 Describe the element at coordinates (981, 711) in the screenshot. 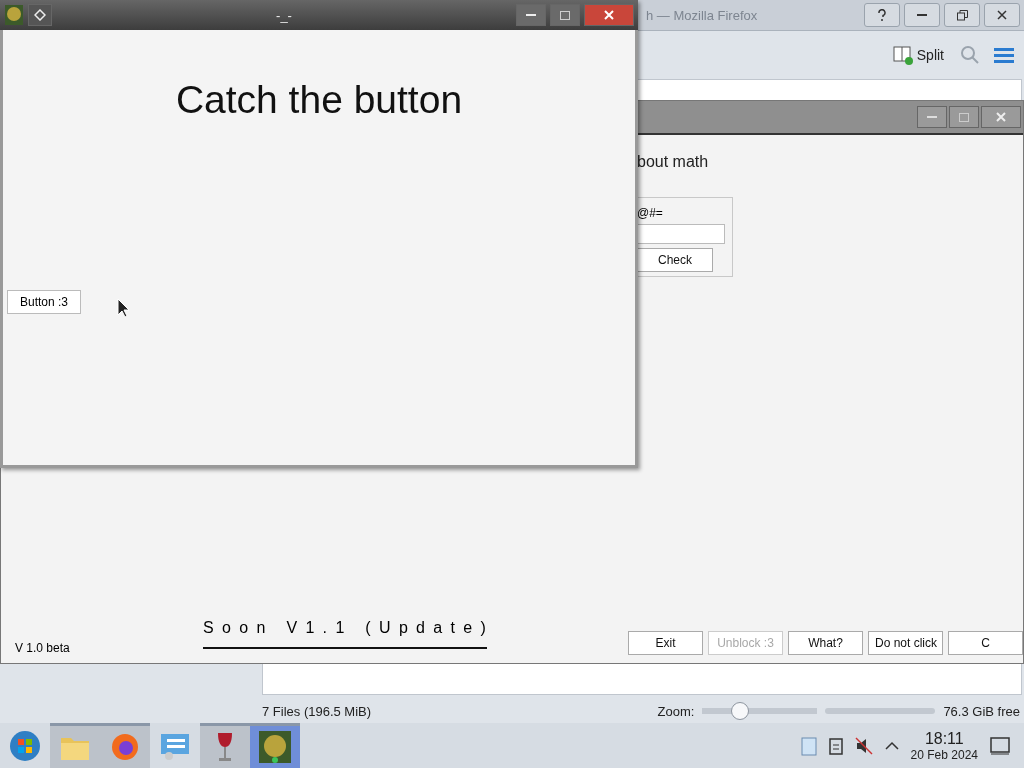

I see `free-space: 76.3 GiB free` at that location.